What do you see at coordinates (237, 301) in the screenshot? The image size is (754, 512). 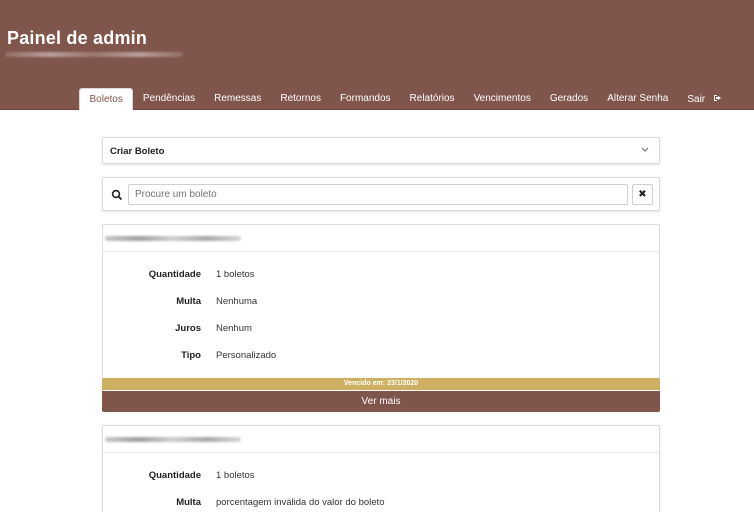 I see `field-value: Nenhuma` at bounding box center [237, 301].